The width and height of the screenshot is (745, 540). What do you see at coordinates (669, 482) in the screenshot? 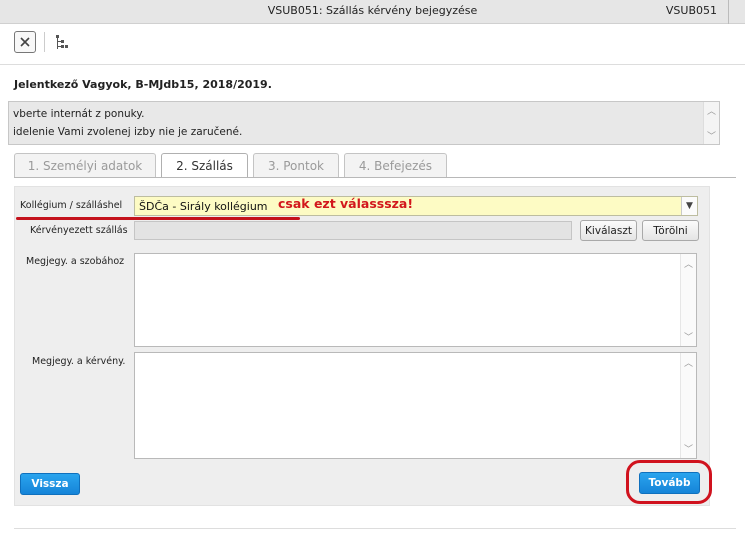
I see `highlight-circle` at bounding box center [669, 482].